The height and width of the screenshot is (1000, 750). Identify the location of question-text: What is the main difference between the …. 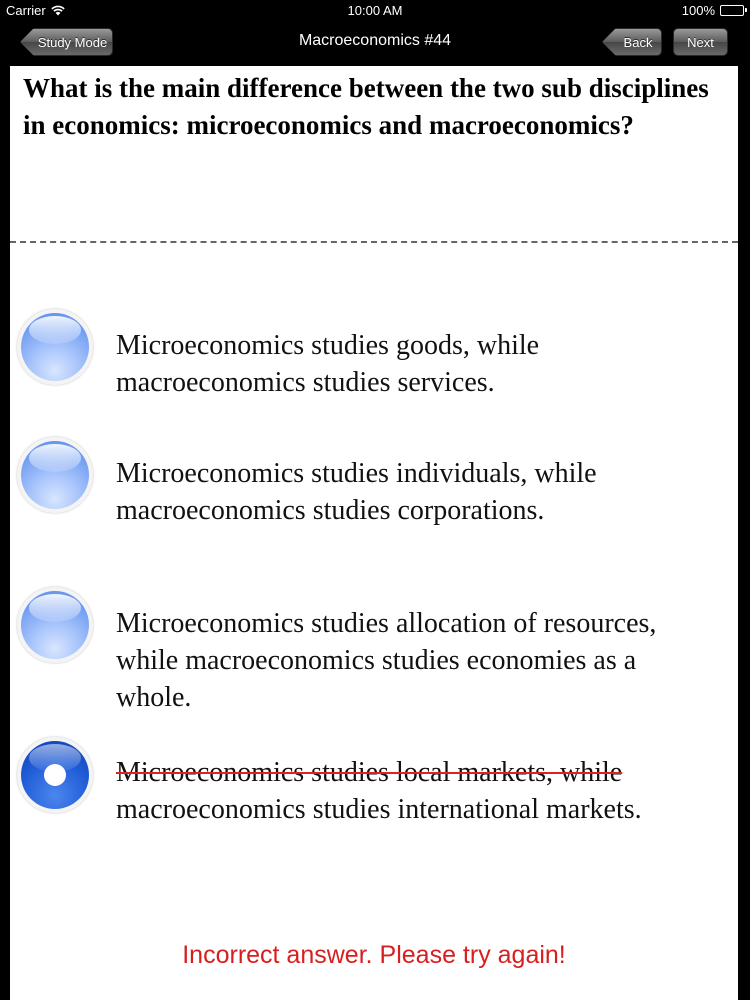
(366, 106).